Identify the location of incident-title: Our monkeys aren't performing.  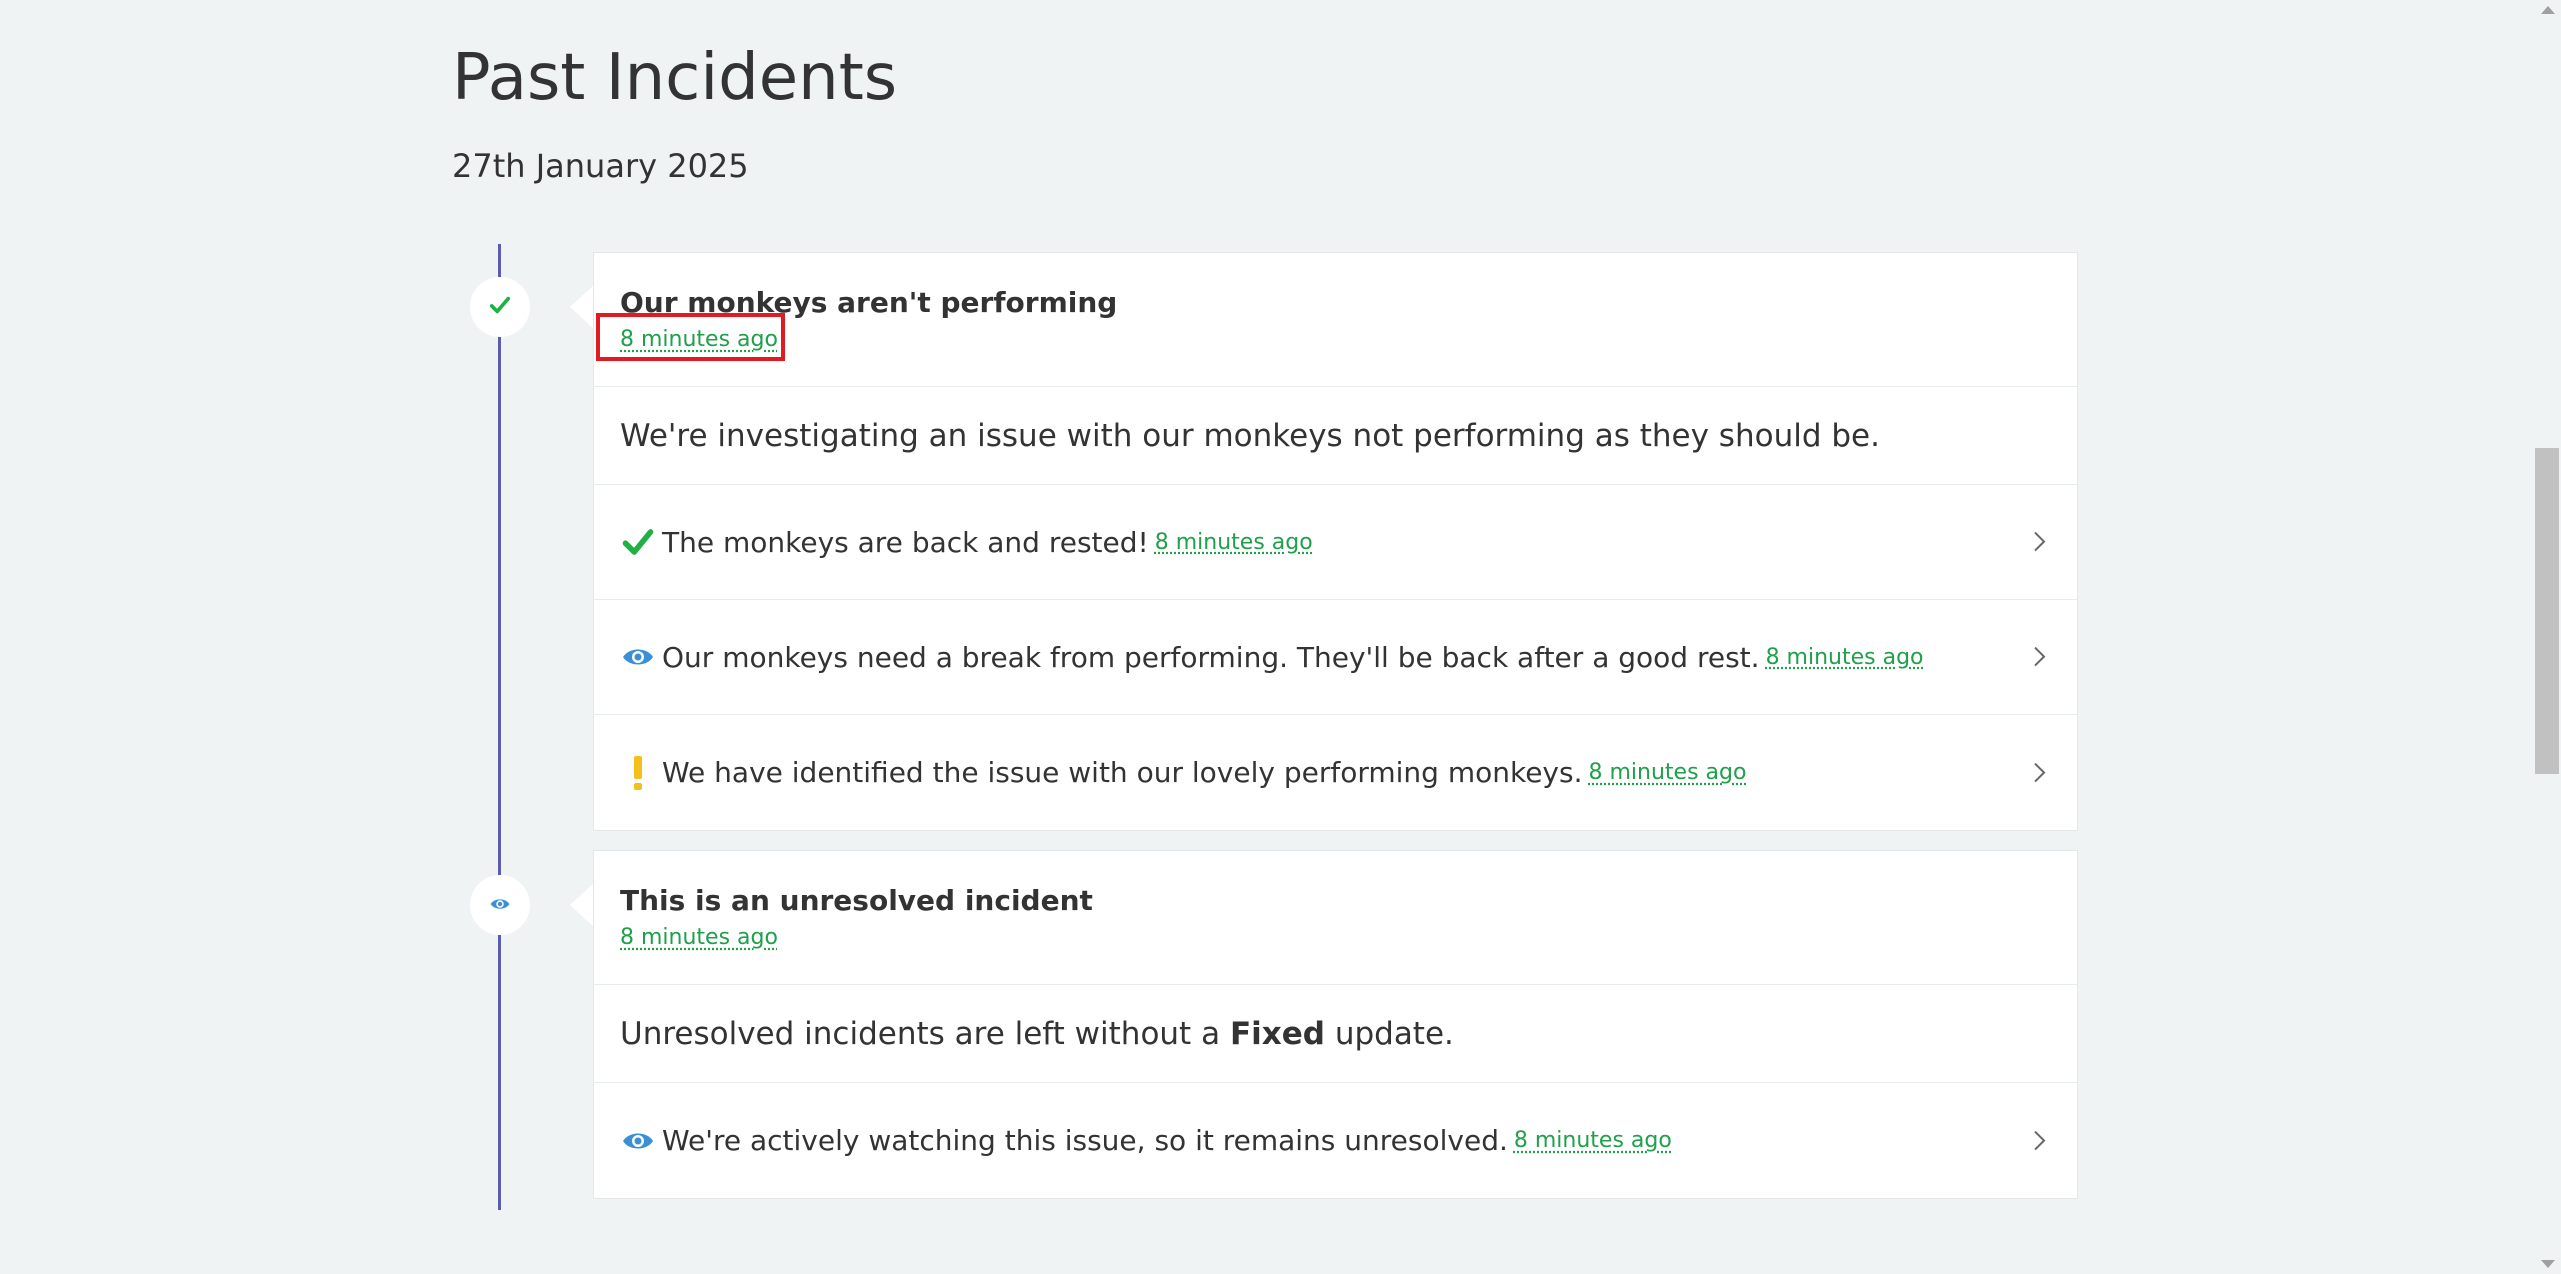
(869, 302).